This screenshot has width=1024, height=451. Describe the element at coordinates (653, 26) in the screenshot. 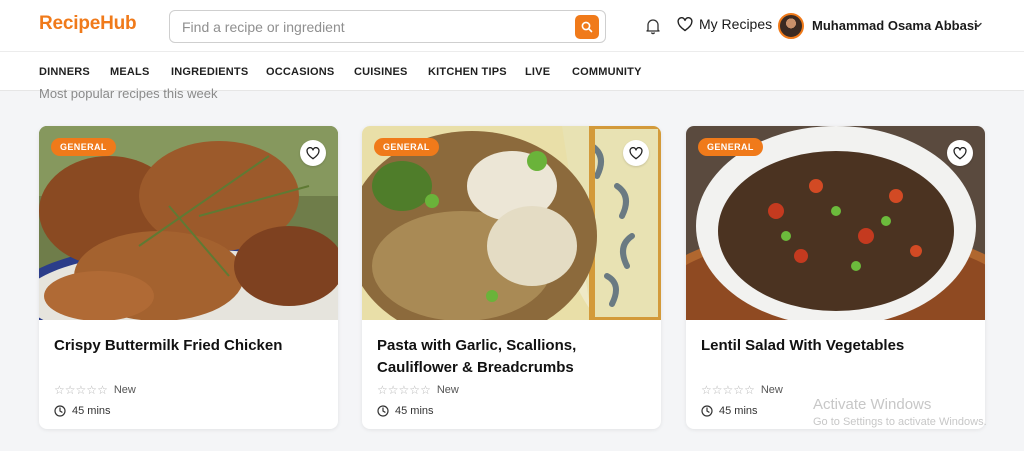

I see `bell-icon` at that location.